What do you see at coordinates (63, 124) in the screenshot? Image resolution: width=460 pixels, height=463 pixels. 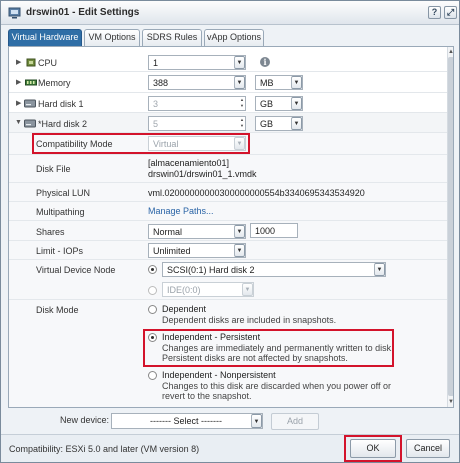 I see `hard-disk-2-label: *Hard disk 2` at bounding box center [63, 124].